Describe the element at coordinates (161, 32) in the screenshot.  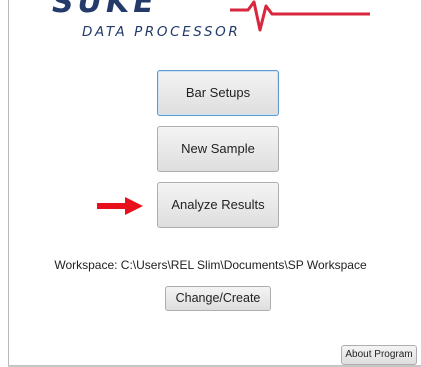
I see `logo-subtitle: DATA PROCESSOR` at that location.